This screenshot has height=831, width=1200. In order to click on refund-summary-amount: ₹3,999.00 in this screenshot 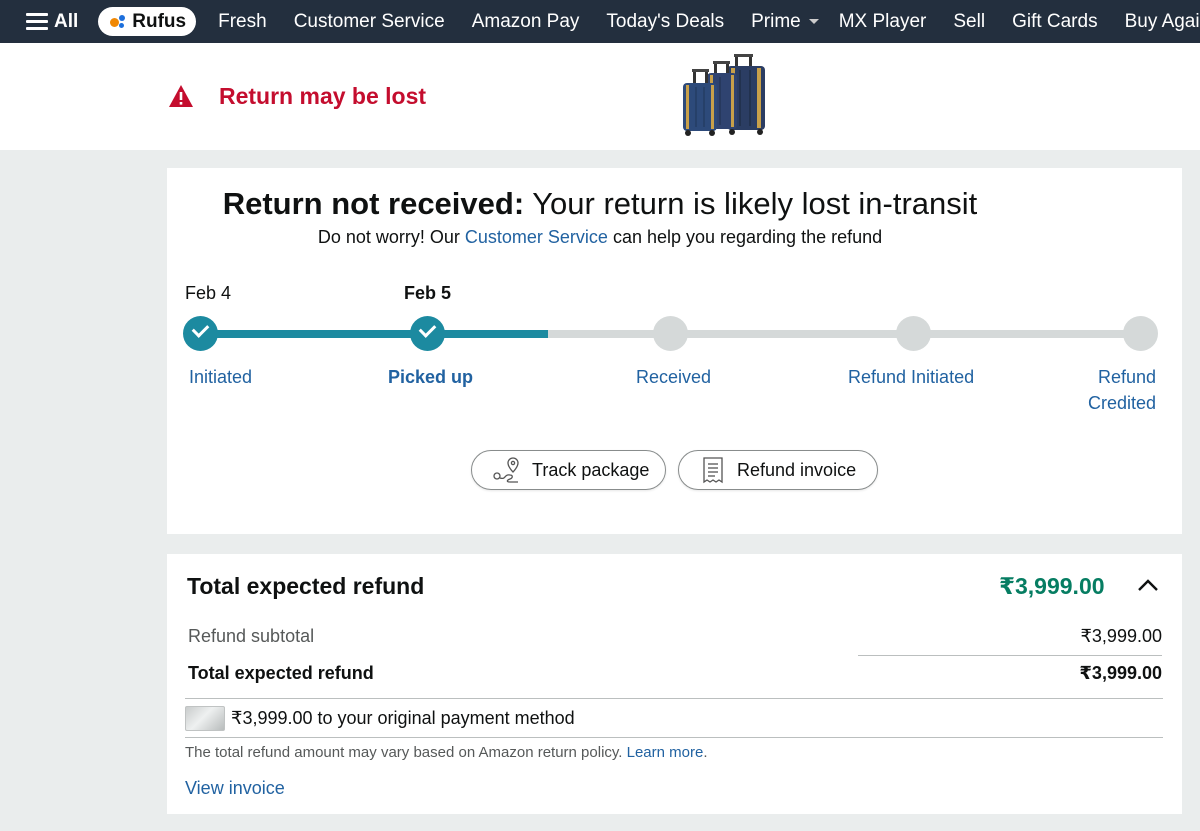, I will do `click(1052, 586)`.